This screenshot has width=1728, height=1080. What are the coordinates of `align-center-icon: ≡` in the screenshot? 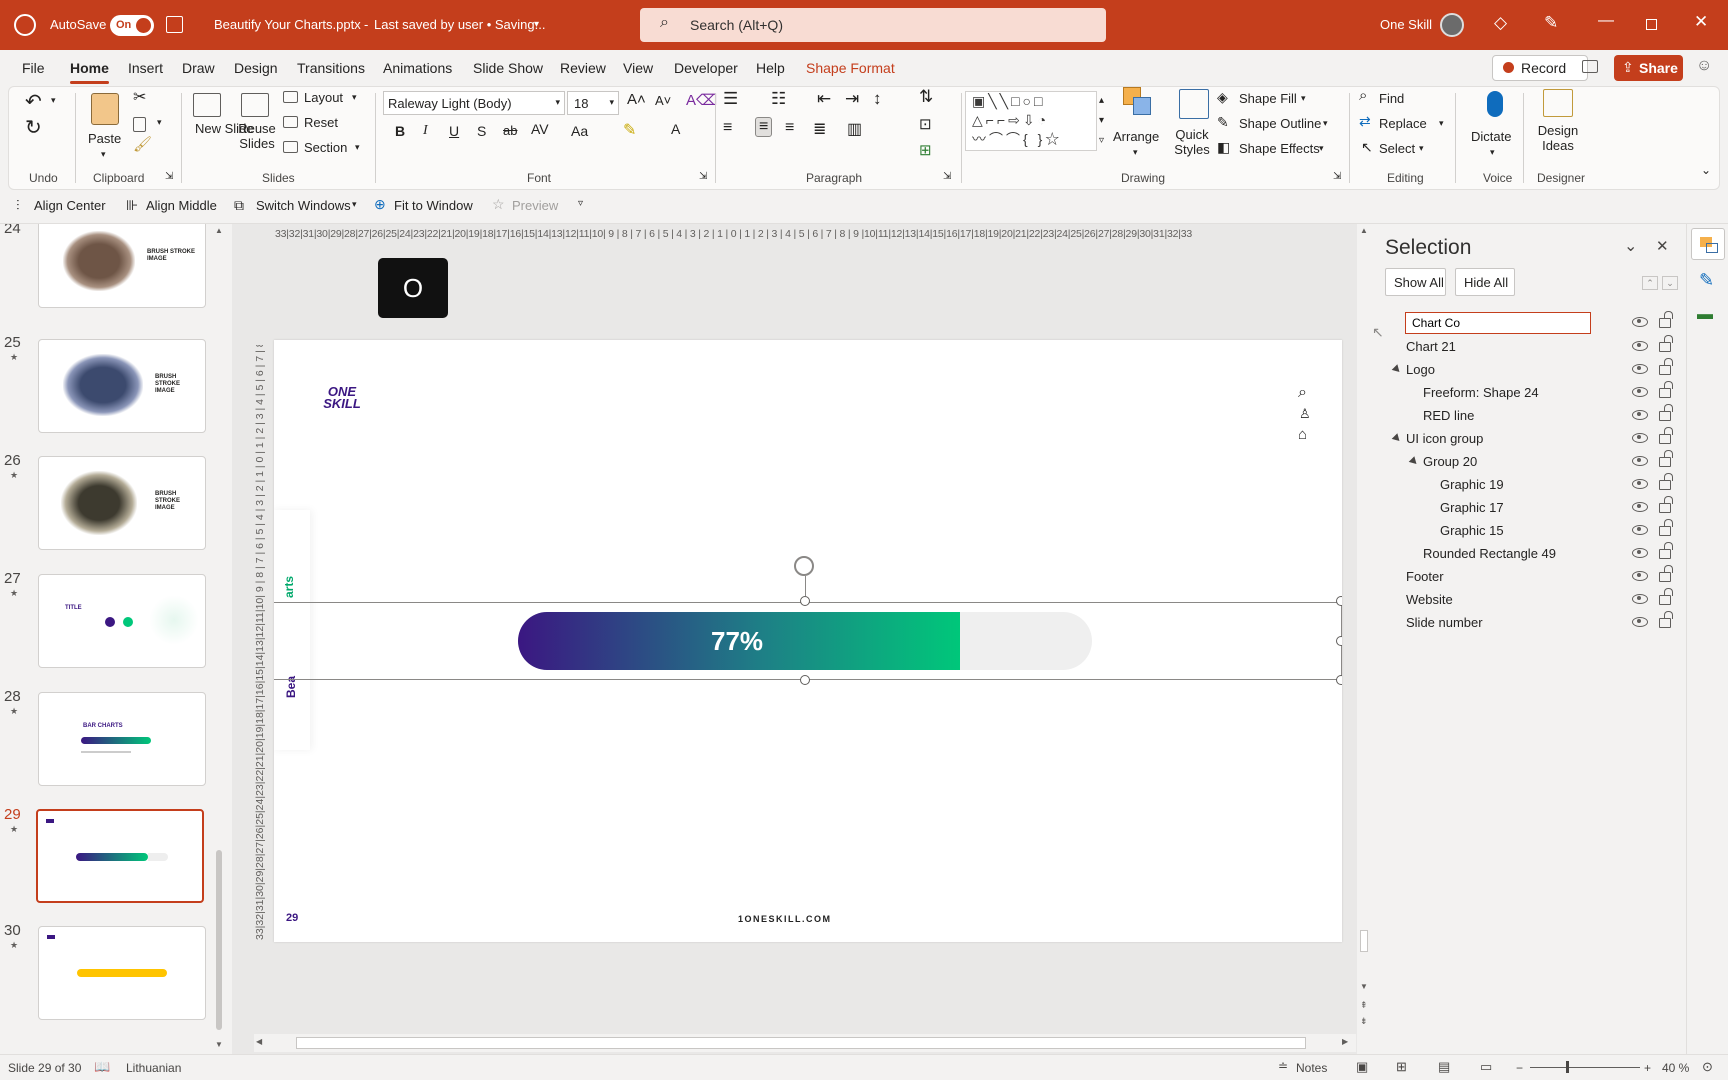 It's located at (764, 127).